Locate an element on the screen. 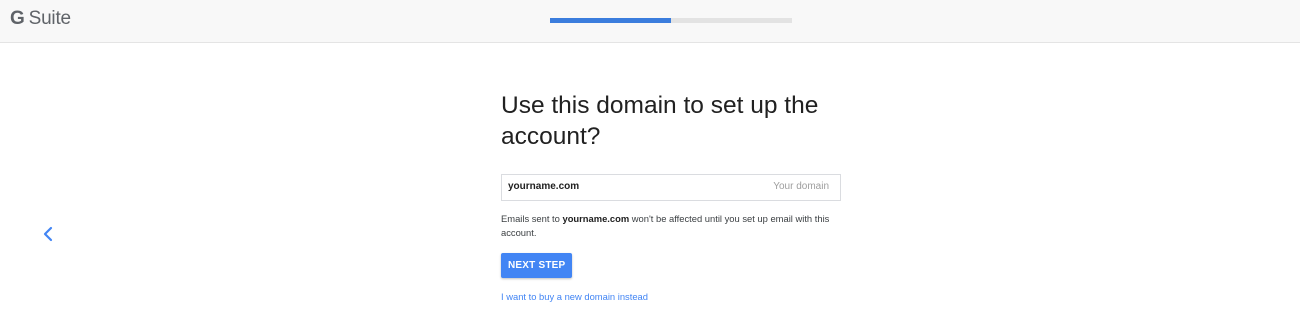 Image resolution: width=1300 pixels, height=318 pixels. page-title: Use this domain to set up the account? is located at coordinates (660, 121).